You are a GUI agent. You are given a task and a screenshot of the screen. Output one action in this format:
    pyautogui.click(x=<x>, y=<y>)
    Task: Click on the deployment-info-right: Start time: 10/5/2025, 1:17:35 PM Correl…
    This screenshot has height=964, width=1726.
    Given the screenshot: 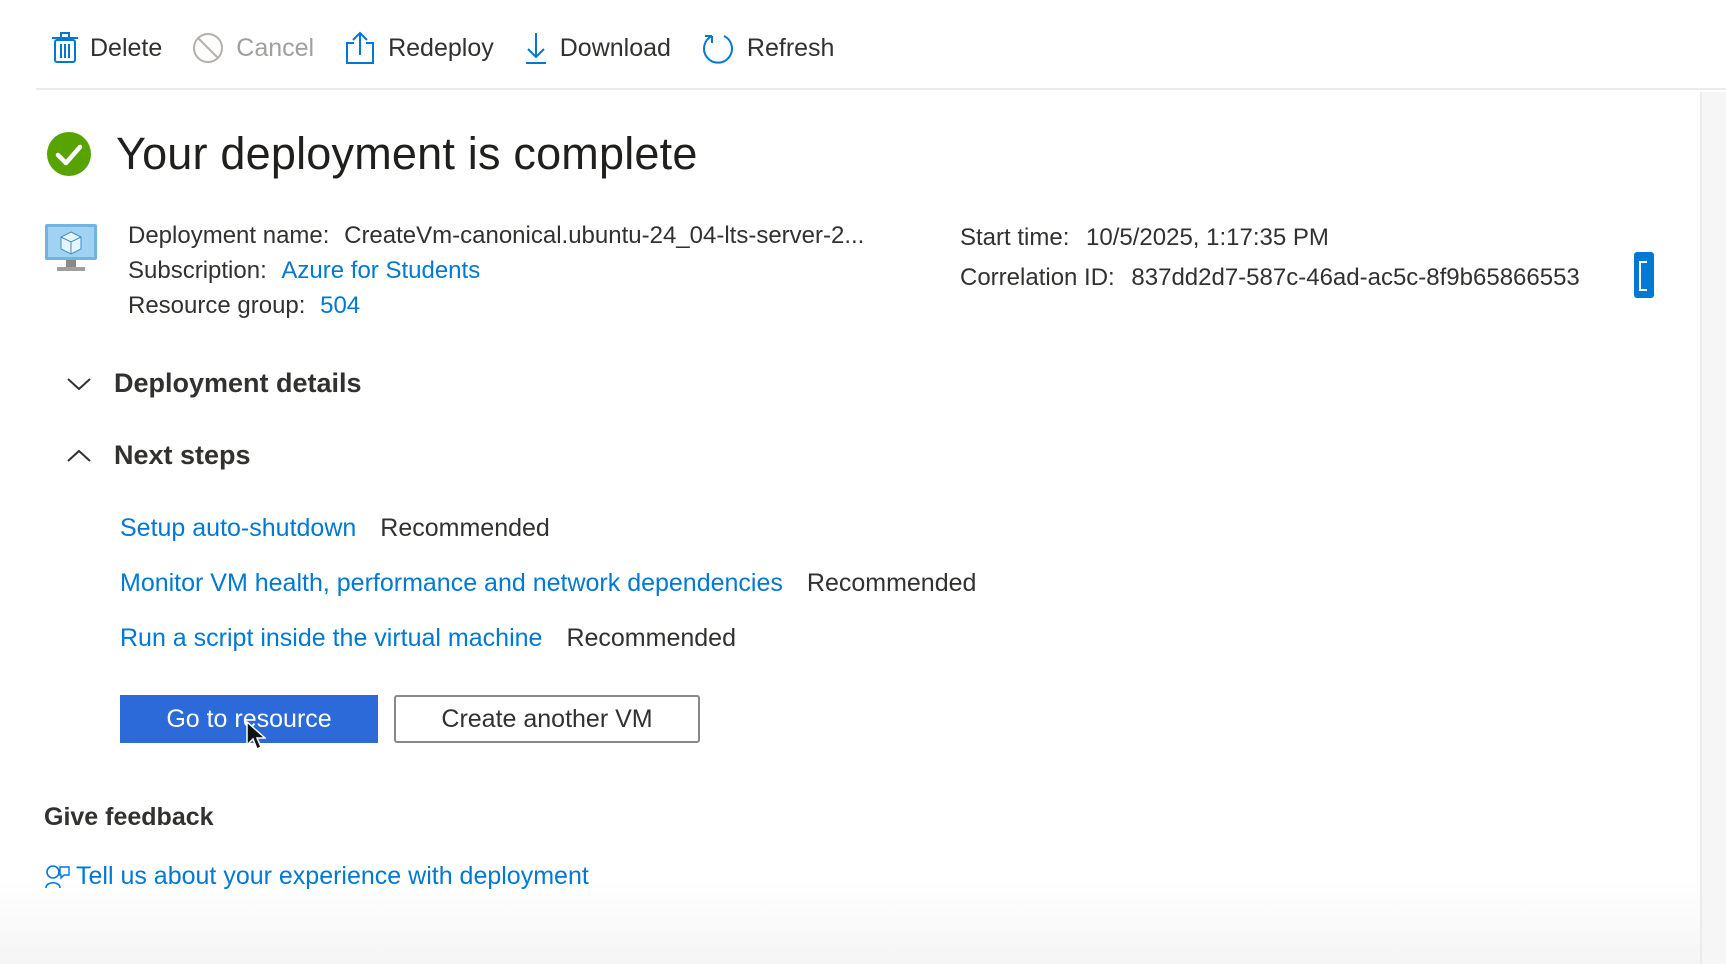 What is the action you would take?
    pyautogui.click(x=1270, y=258)
    